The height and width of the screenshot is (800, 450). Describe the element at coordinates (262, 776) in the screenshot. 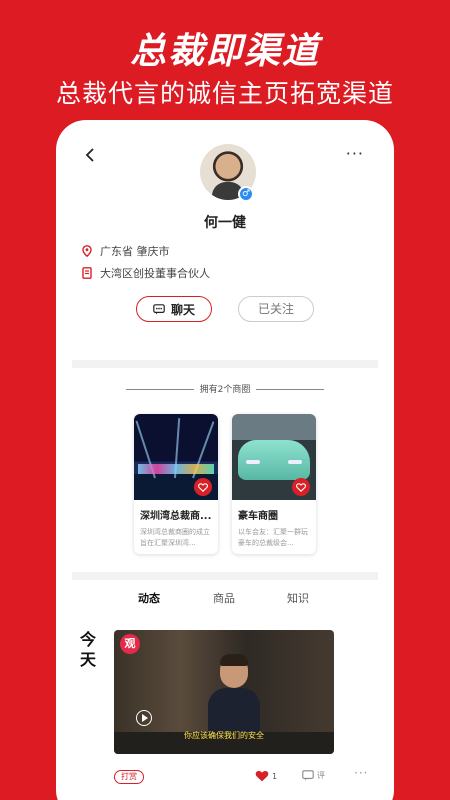

I see `heart-icon` at that location.